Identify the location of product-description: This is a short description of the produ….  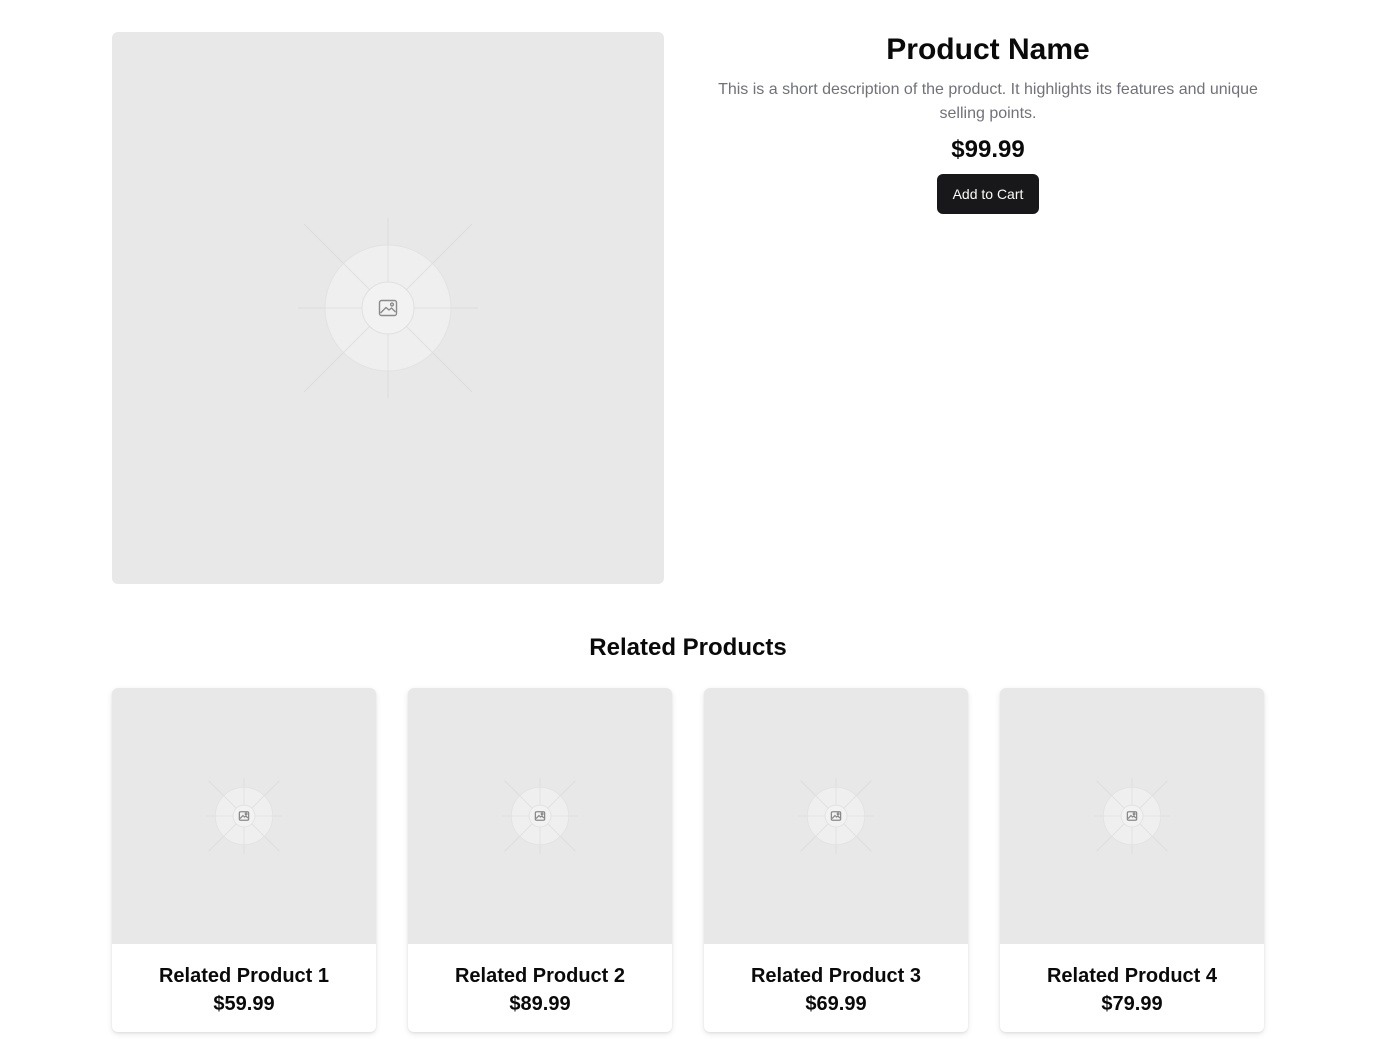
(988, 101).